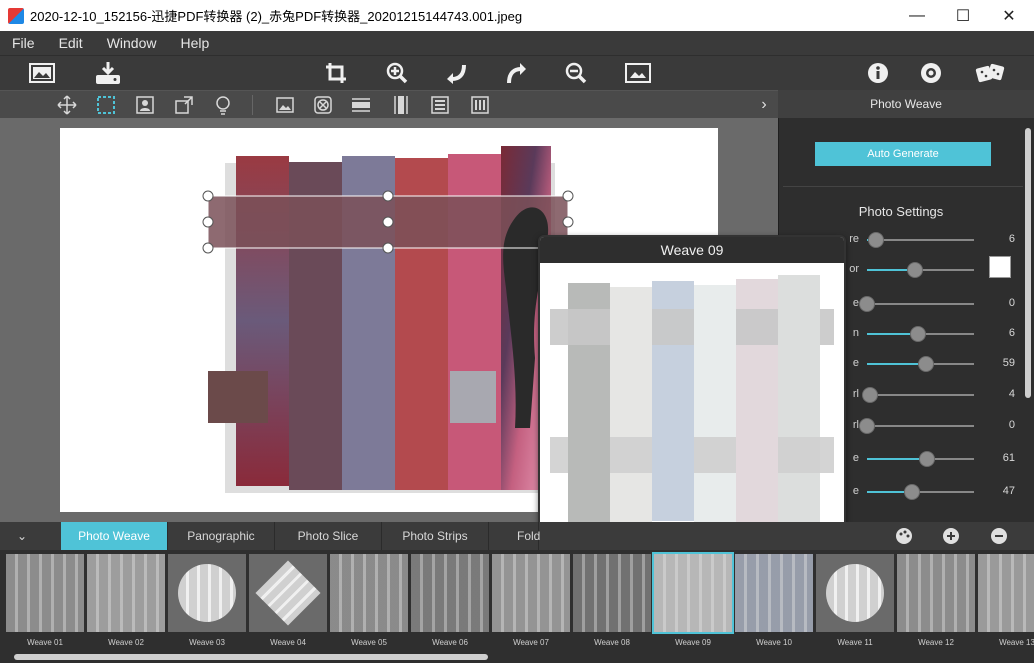 This screenshot has width=1034, height=663. Describe the element at coordinates (42, 73) in the screenshot. I see `open-image-icon` at that location.